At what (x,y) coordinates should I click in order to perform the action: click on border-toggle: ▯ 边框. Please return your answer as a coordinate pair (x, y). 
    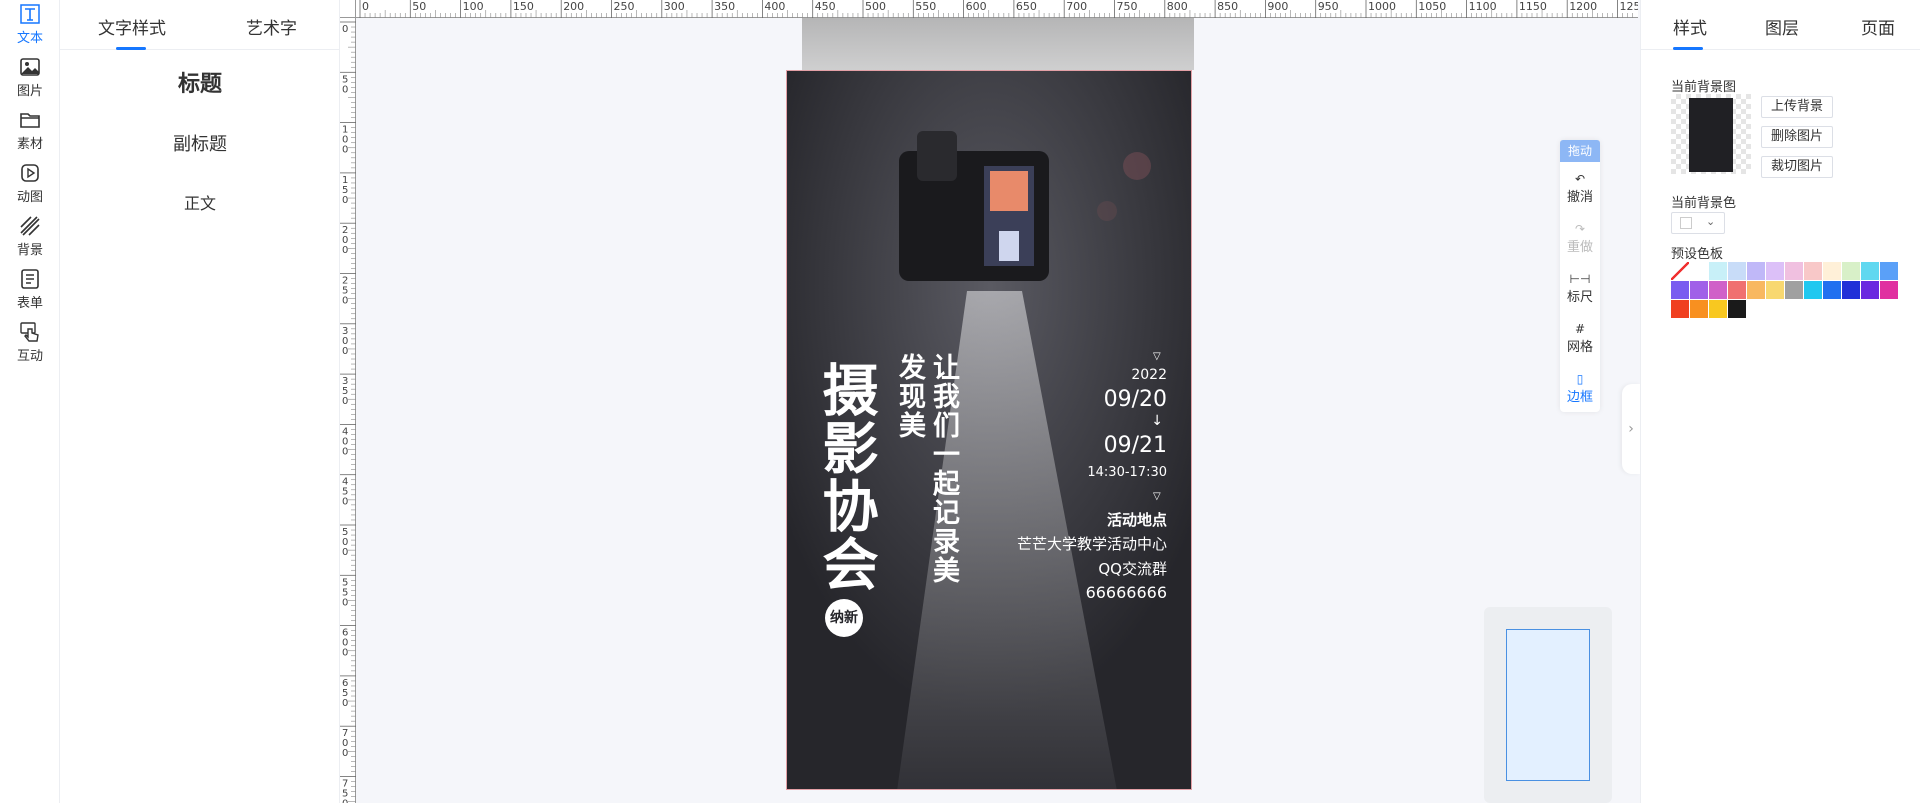
    Looking at the image, I should click on (1580, 388).